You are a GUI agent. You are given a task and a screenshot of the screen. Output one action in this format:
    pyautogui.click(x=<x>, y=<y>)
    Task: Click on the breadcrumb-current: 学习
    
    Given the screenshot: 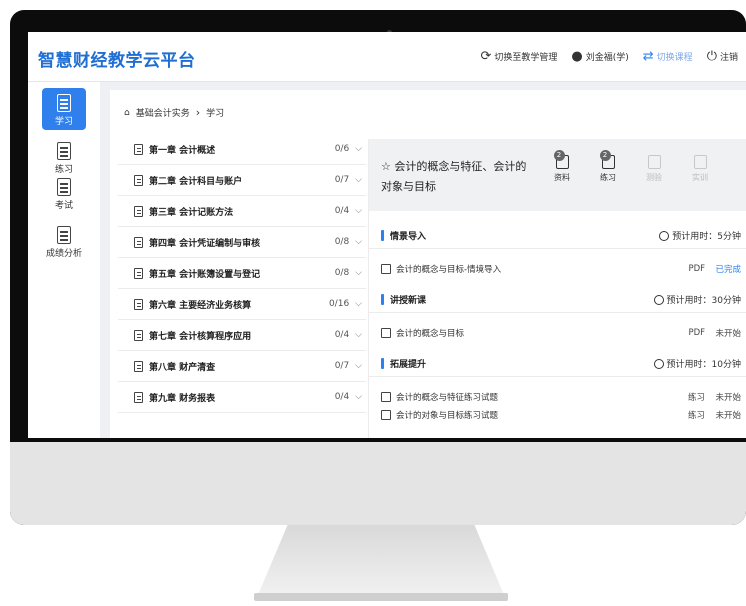 What is the action you would take?
    pyautogui.click(x=215, y=114)
    